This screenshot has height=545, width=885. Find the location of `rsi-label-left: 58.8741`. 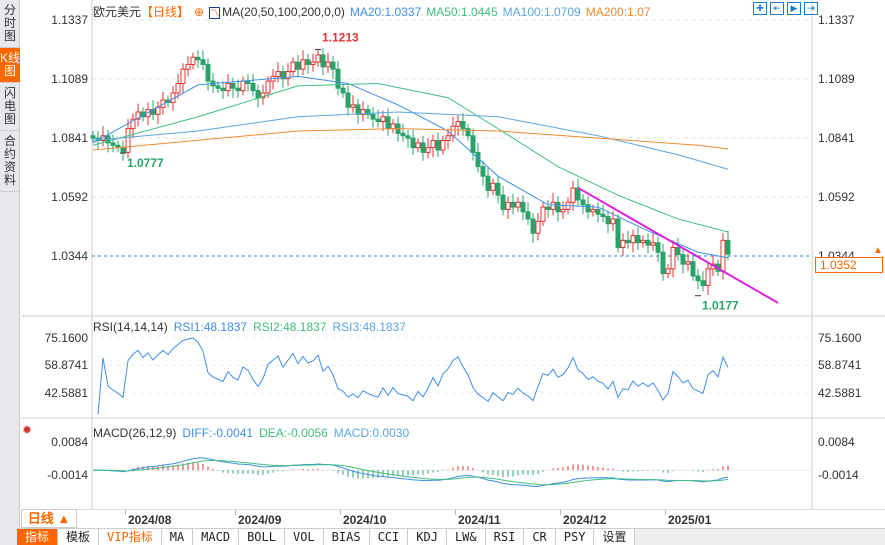

rsi-label-left: 58.8741 is located at coordinates (66, 365).